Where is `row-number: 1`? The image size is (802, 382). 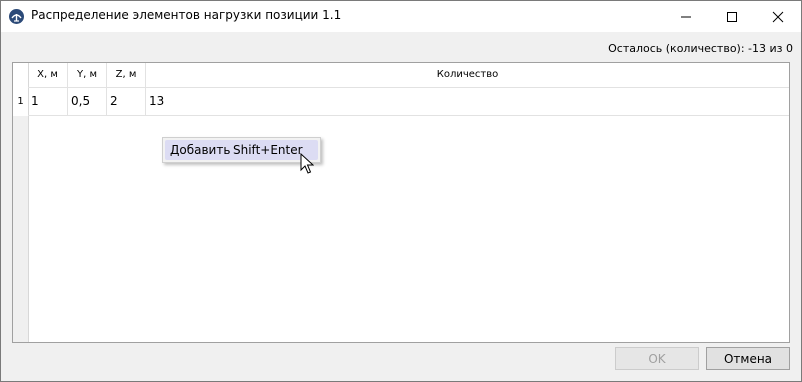 row-number: 1 is located at coordinates (20, 101).